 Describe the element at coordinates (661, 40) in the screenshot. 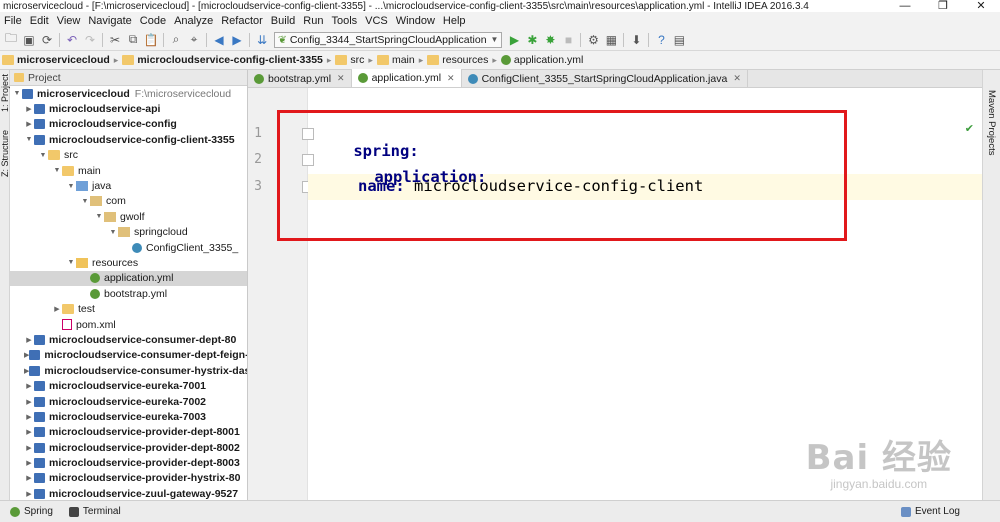

I see `help-icon: ?` at that location.